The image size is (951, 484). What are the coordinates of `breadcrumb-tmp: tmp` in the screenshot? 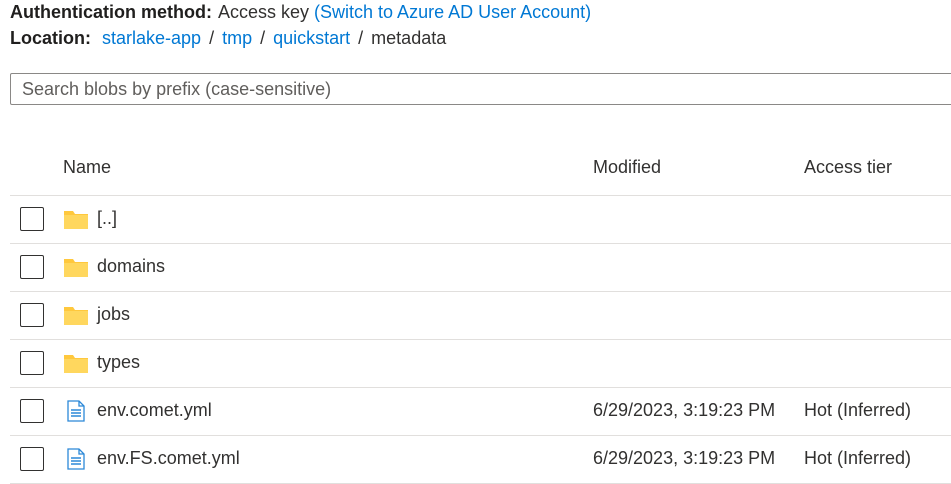 It's located at (237, 38).